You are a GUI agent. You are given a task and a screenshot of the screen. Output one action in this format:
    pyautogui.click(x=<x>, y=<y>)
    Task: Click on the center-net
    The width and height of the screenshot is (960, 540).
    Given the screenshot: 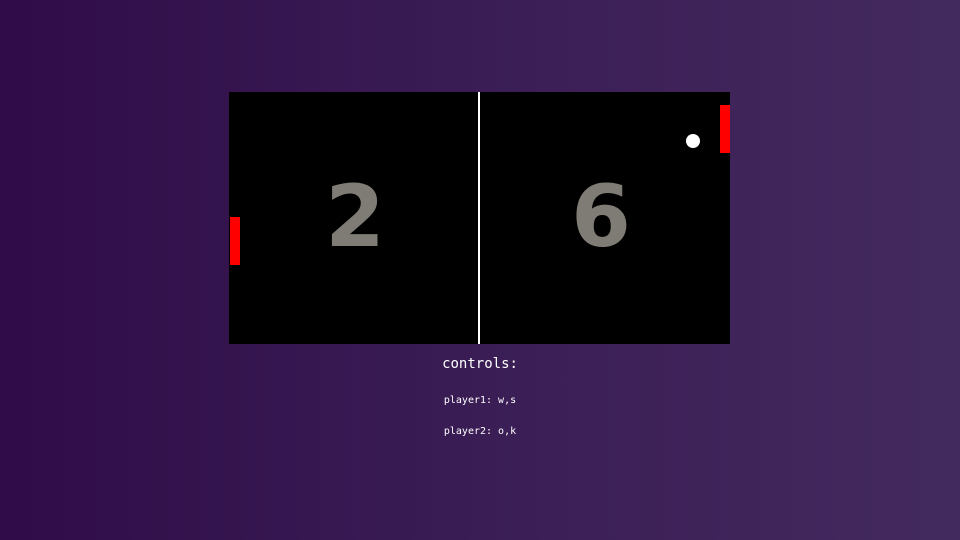 What is the action you would take?
    pyautogui.click(x=479, y=218)
    